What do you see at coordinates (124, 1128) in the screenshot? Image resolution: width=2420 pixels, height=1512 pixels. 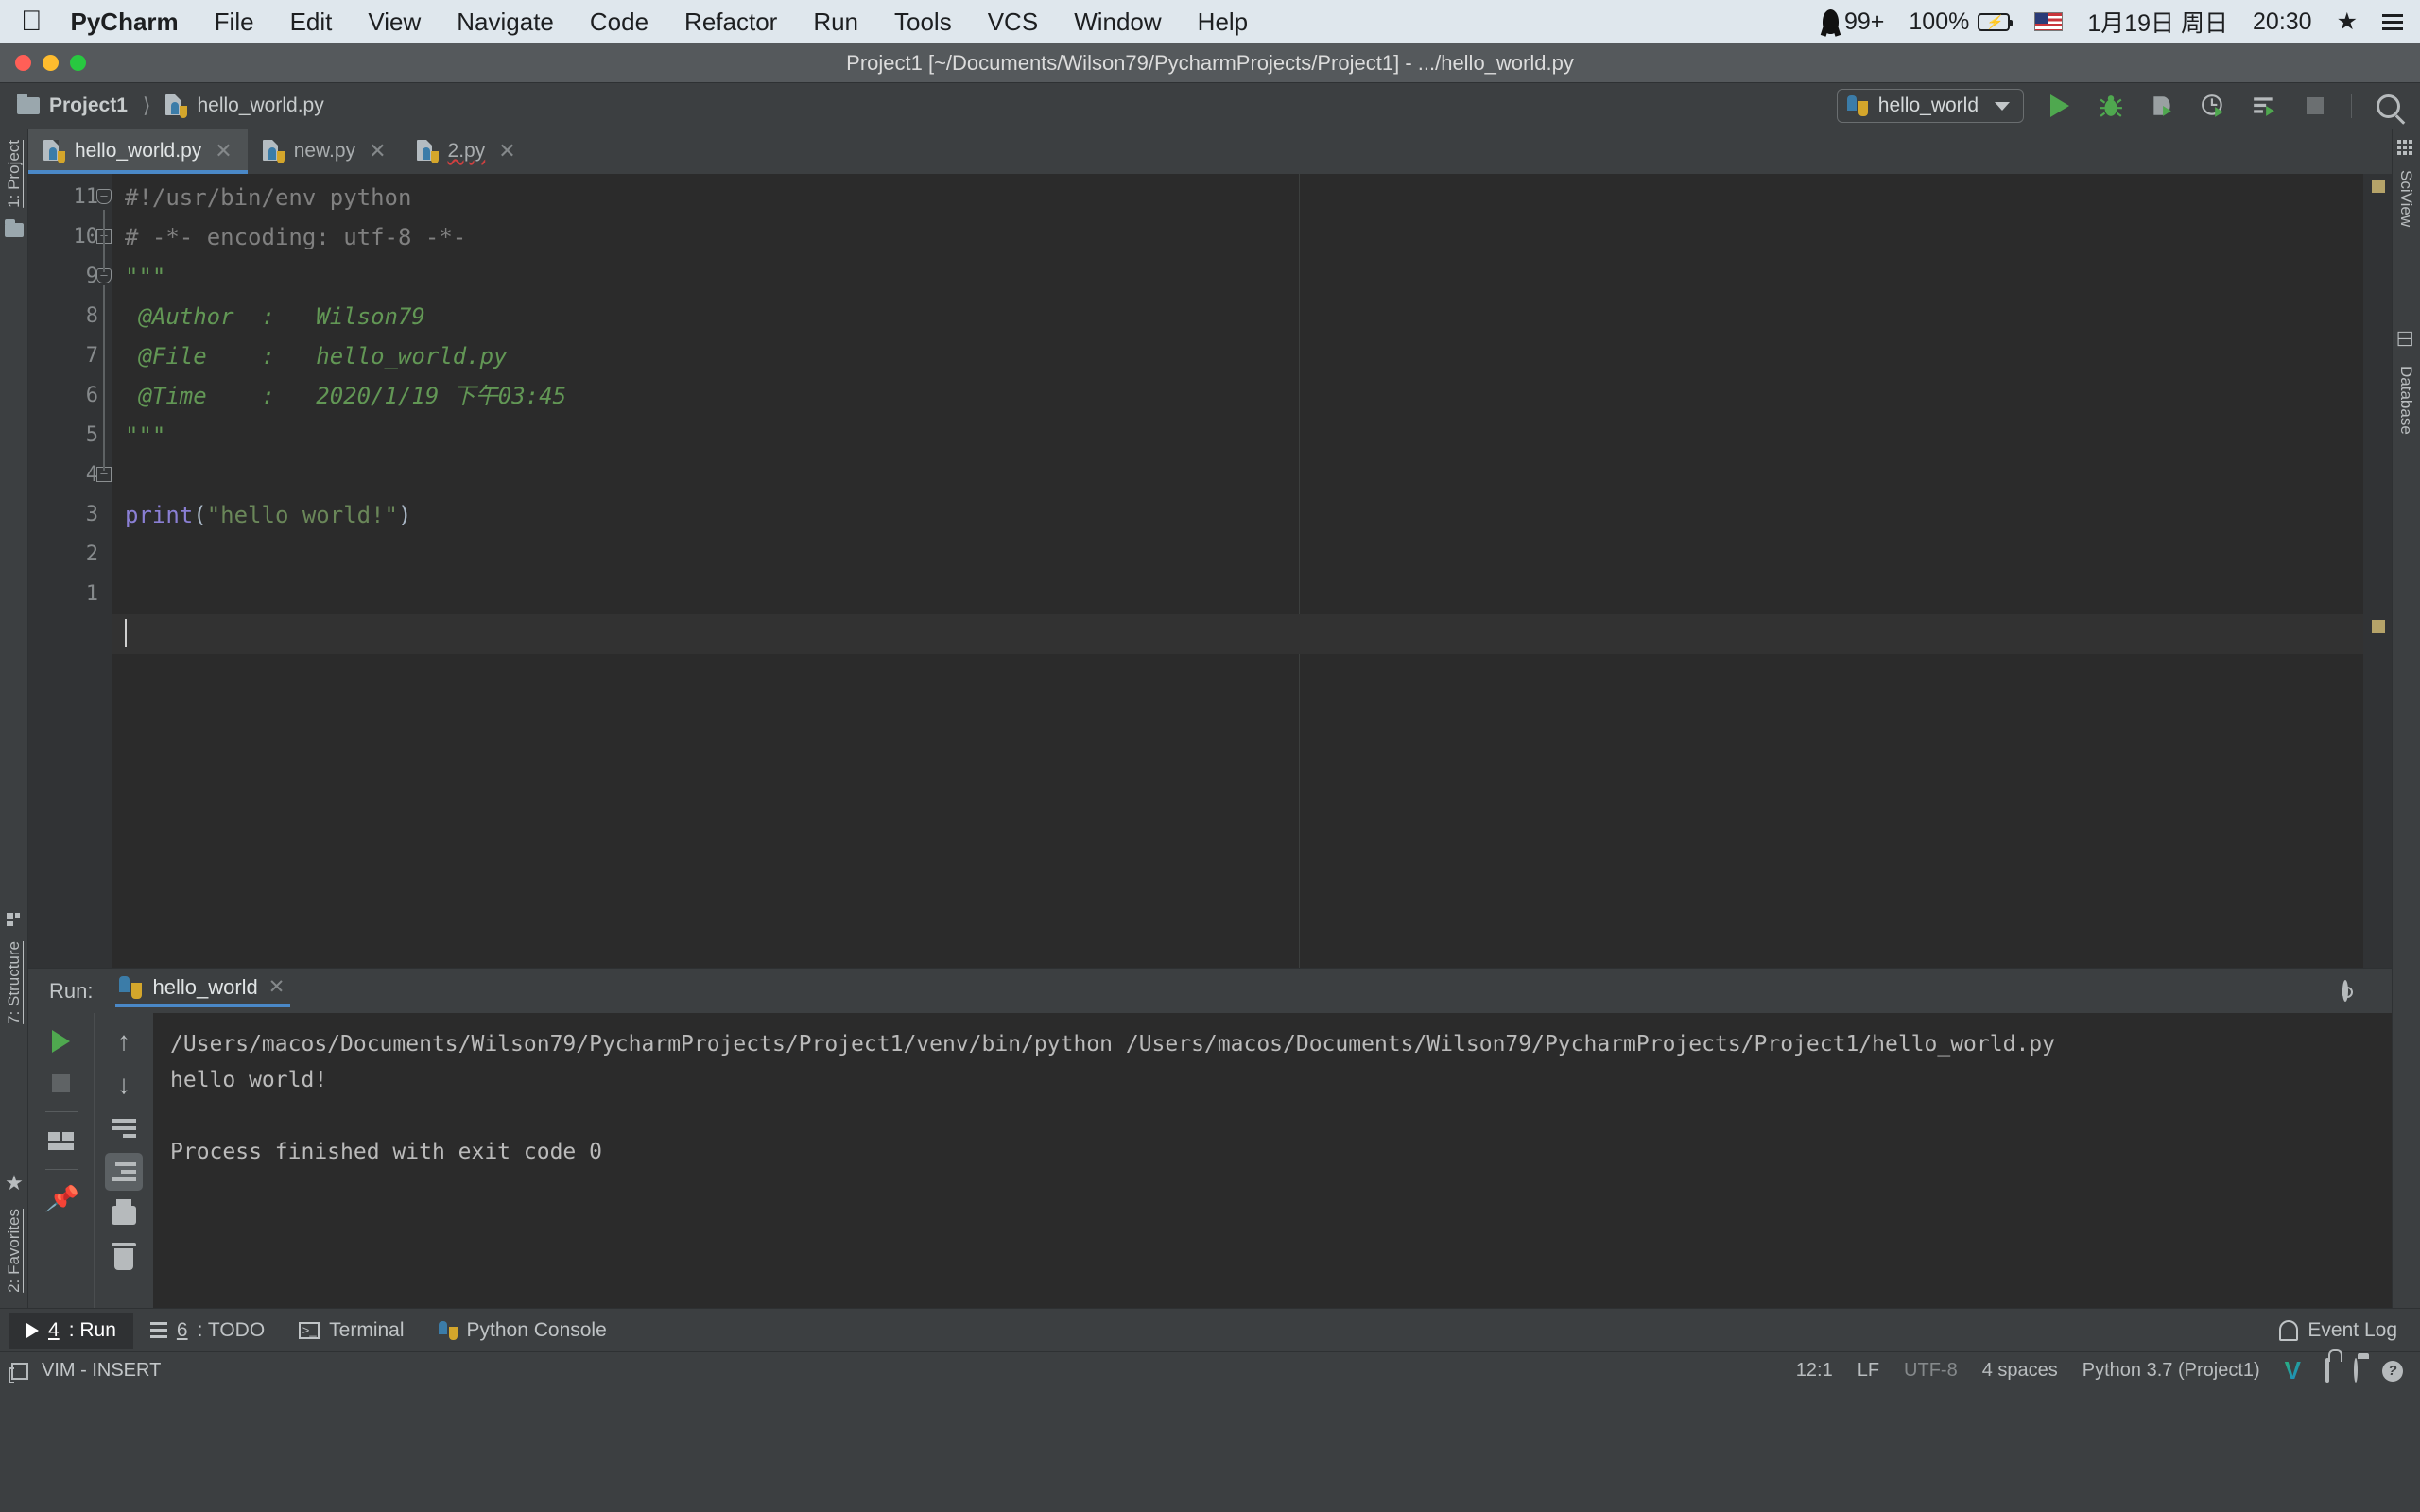 I see `soft-wrap-icon` at bounding box center [124, 1128].